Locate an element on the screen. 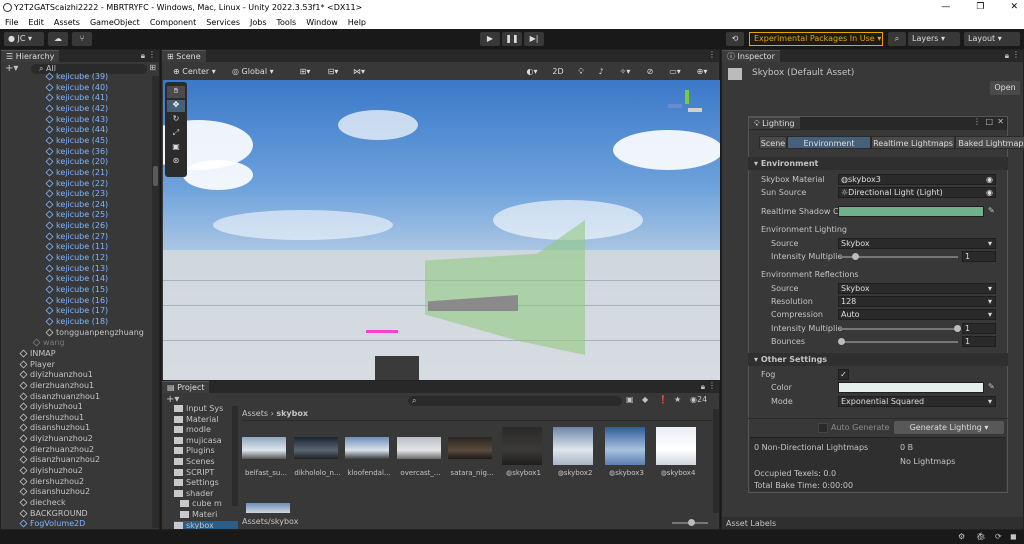 Image resolution: width=1024 pixels, height=544 pixels. audio-toggle-icon: ♪ is located at coordinates (601, 72).